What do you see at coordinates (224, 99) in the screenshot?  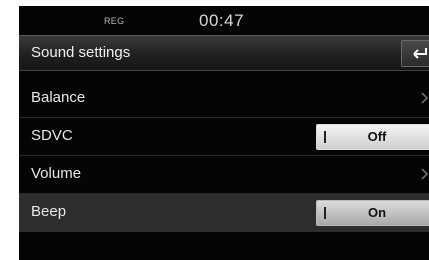 I see `list-item-balance: Balance` at bounding box center [224, 99].